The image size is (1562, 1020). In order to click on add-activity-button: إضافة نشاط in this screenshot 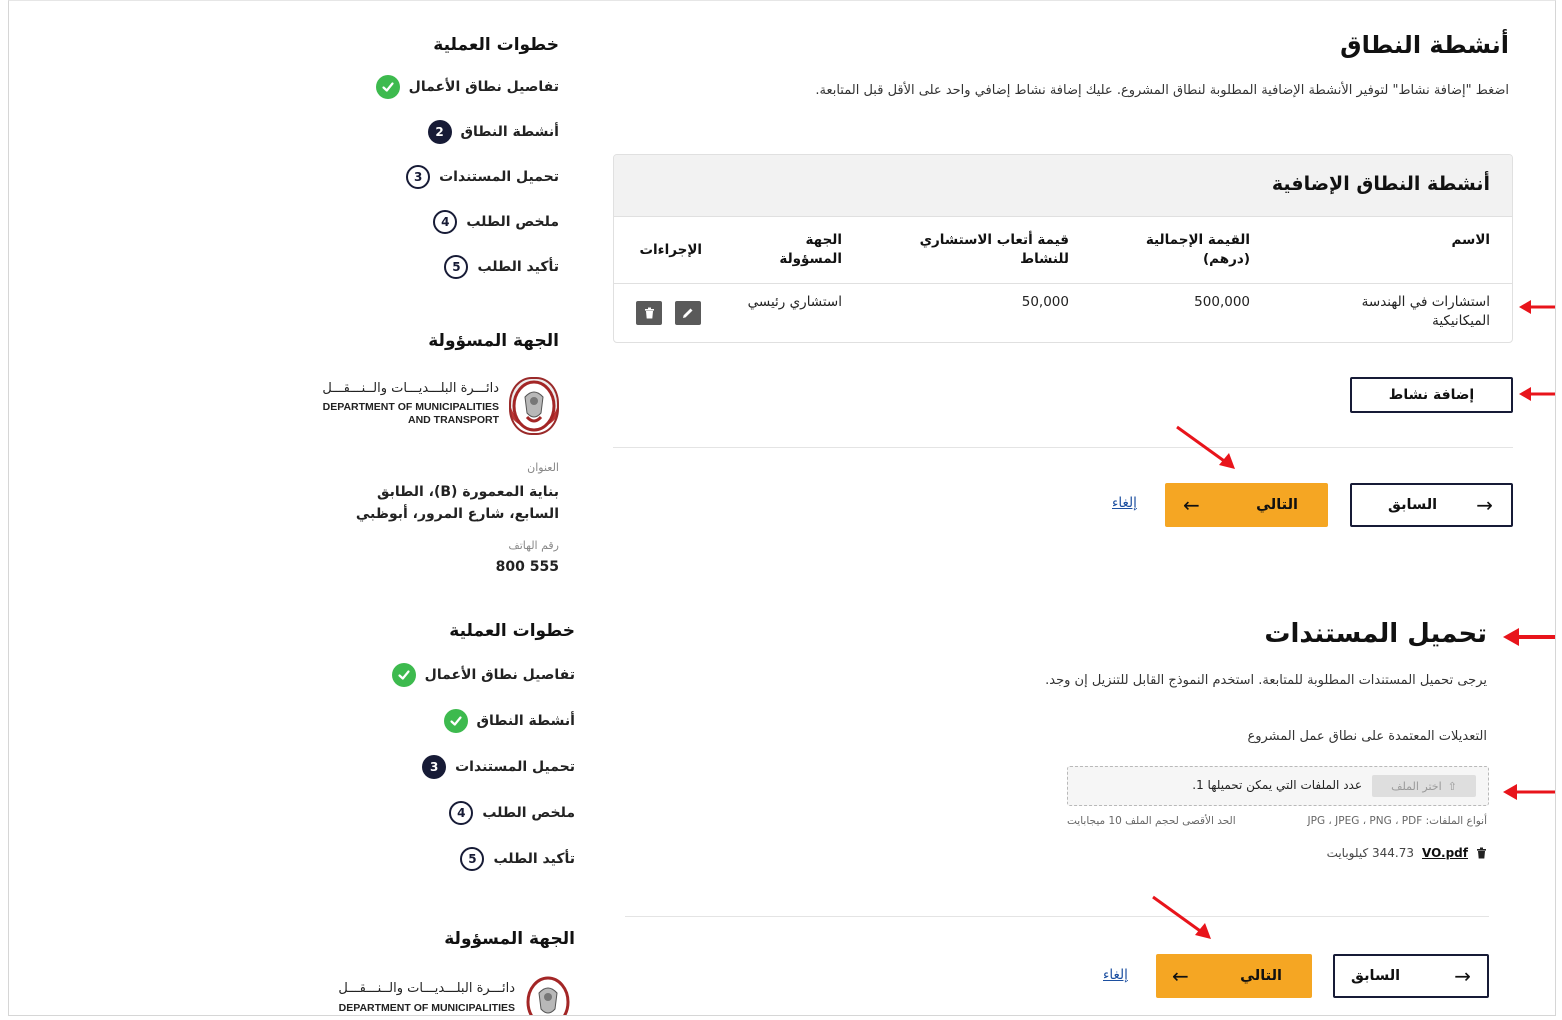, I will do `click(1431, 395)`.